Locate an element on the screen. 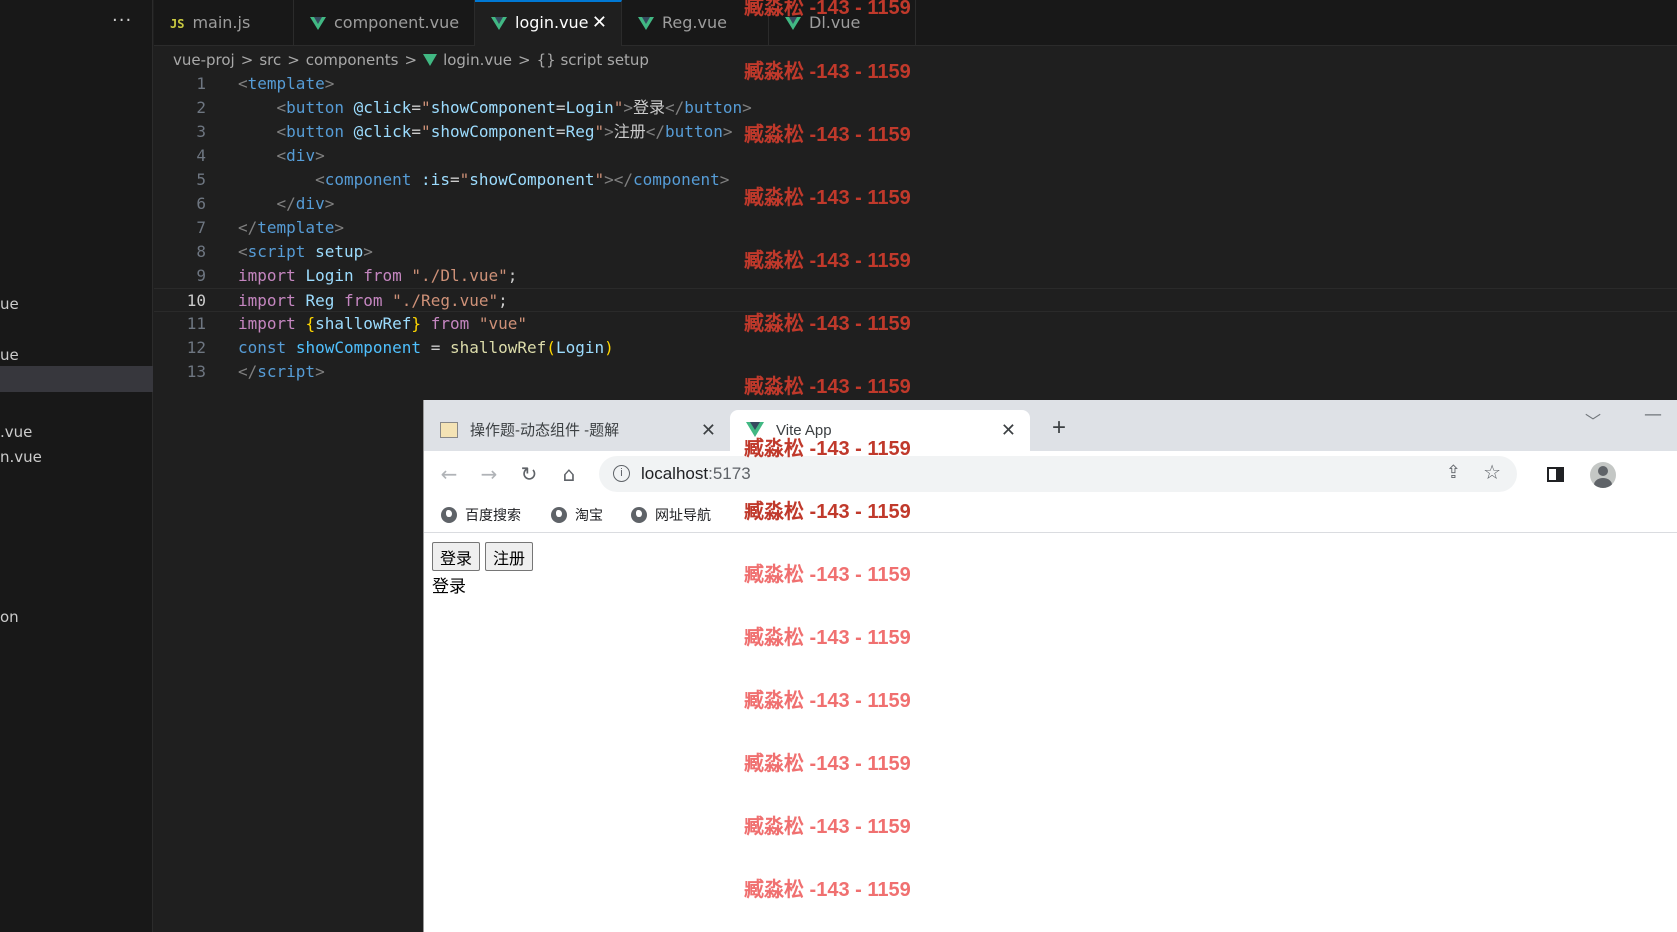 This screenshot has height=932, width=1677. code-line: 11 import {shallowRef} from "vue" is located at coordinates (915, 324).